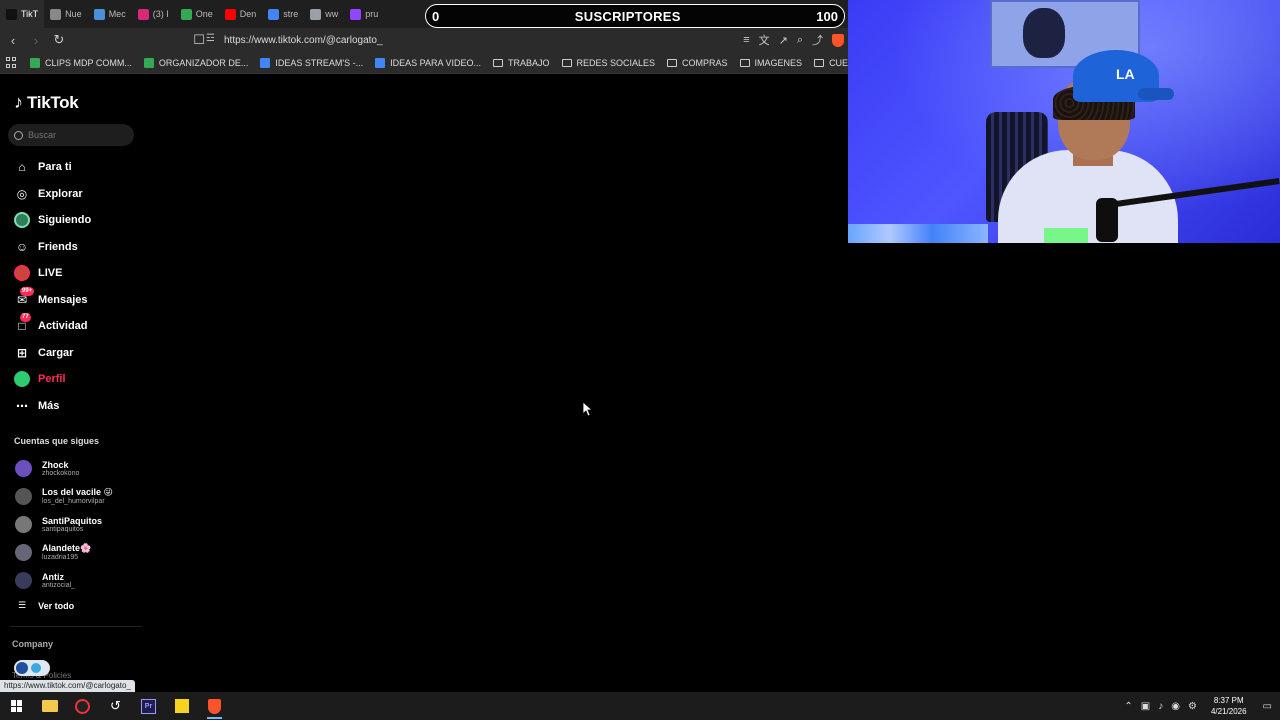 Image resolution: width=1280 pixels, height=720 pixels. What do you see at coordinates (1267, 706) in the screenshot?
I see `notifications-icon: ▭` at bounding box center [1267, 706].